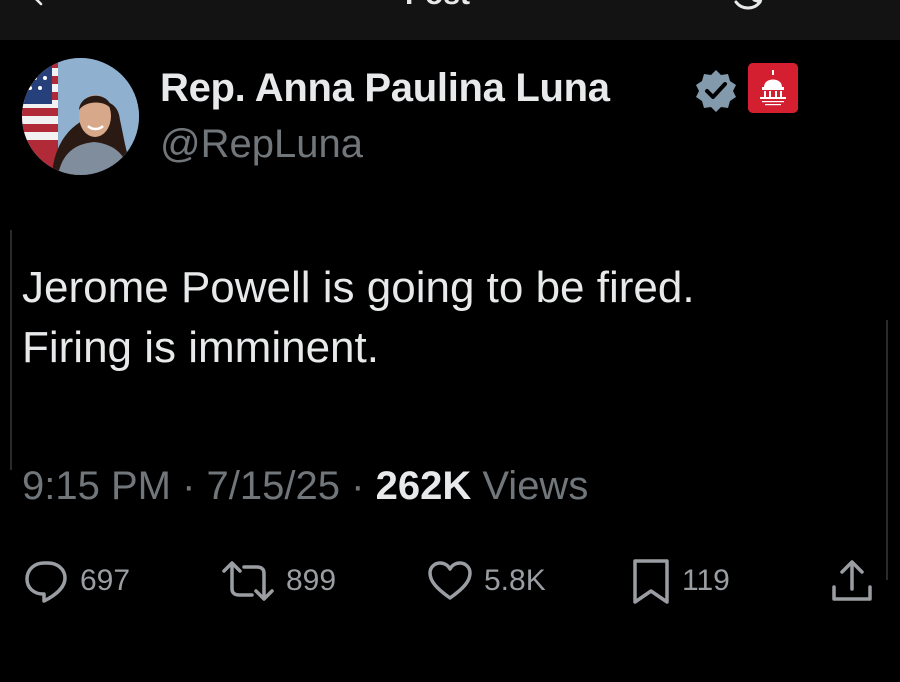  What do you see at coordinates (46, 582) in the screenshot?
I see `speech-bubble-icon` at bounding box center [46, 582].